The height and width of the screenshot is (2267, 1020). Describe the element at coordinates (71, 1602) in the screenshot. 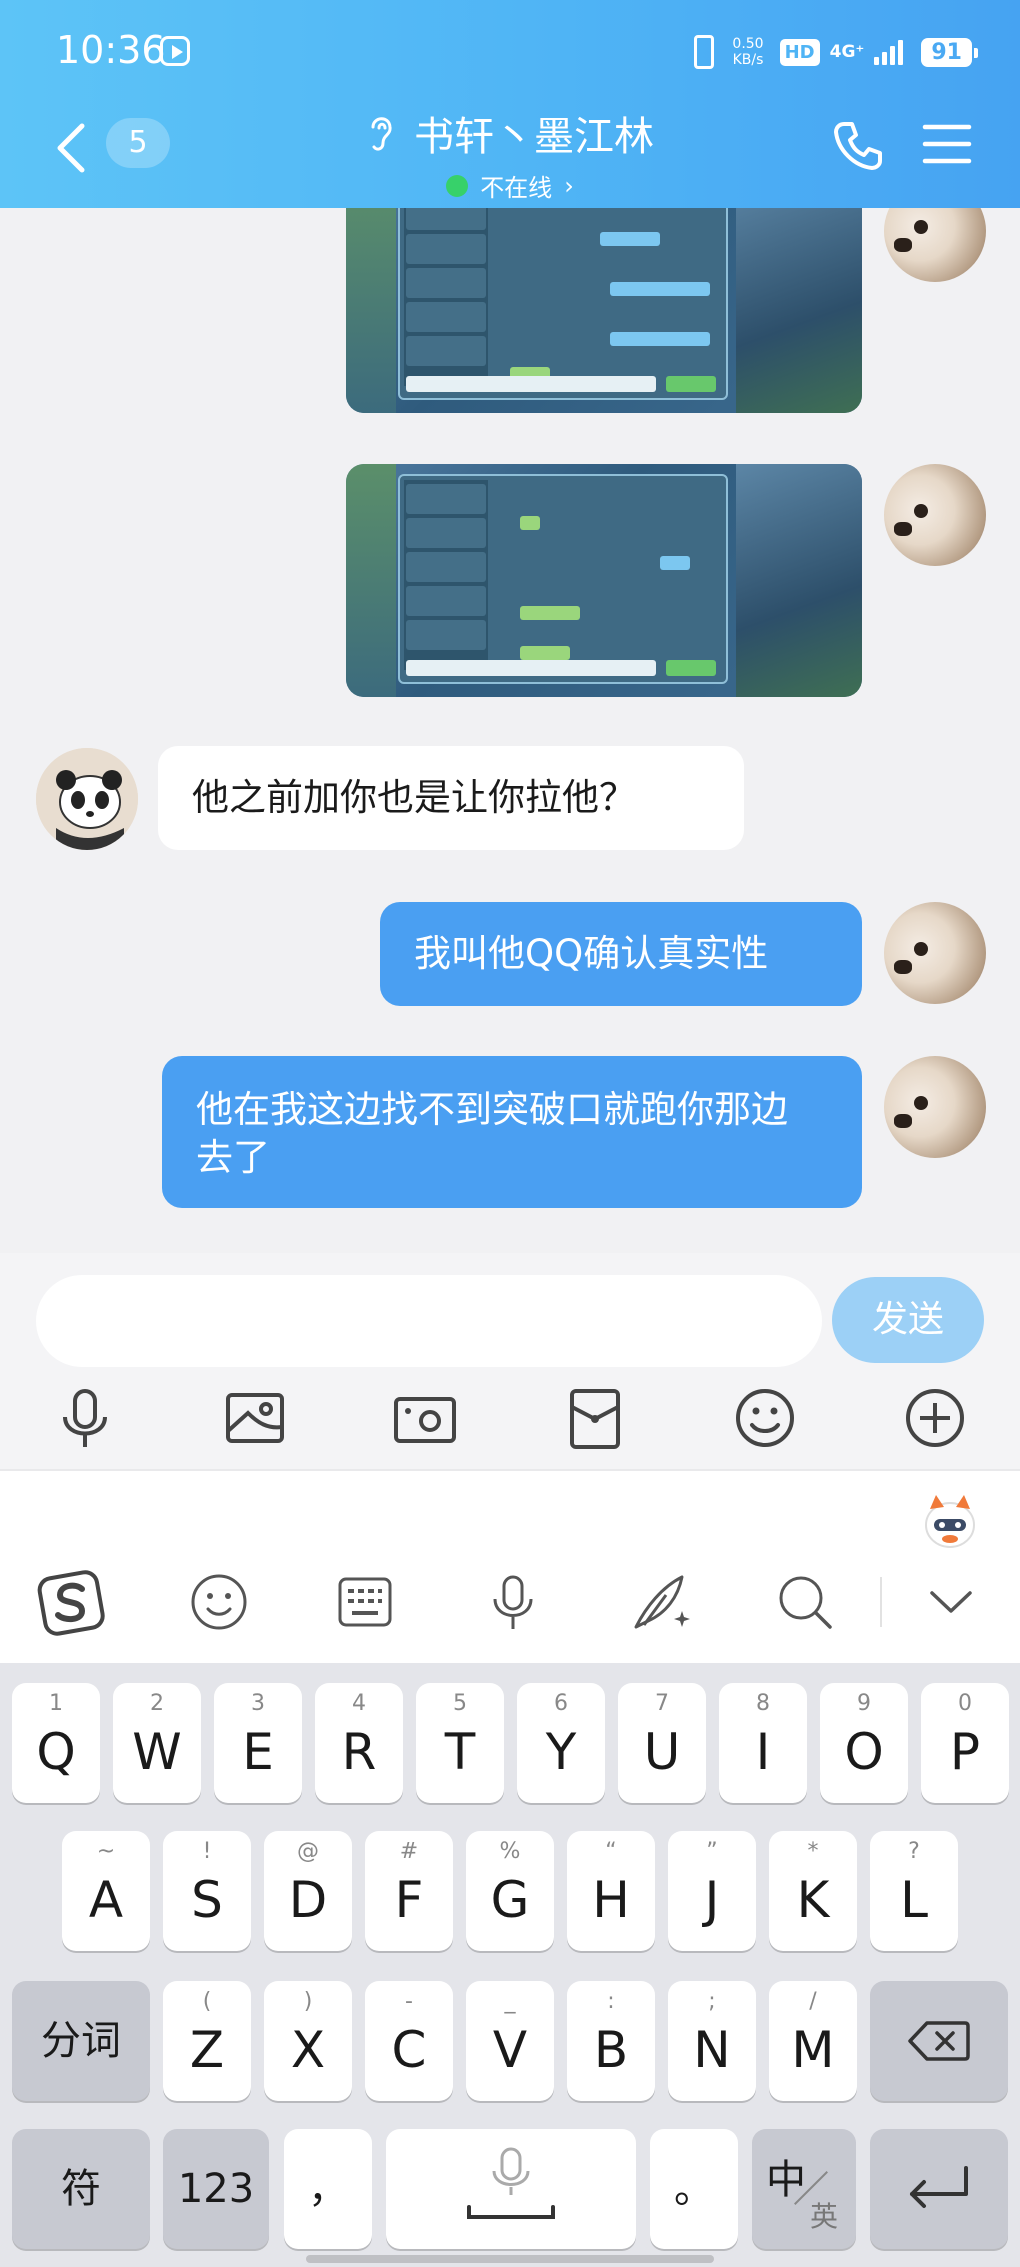

I see `sogou-logo-icon` at that location.